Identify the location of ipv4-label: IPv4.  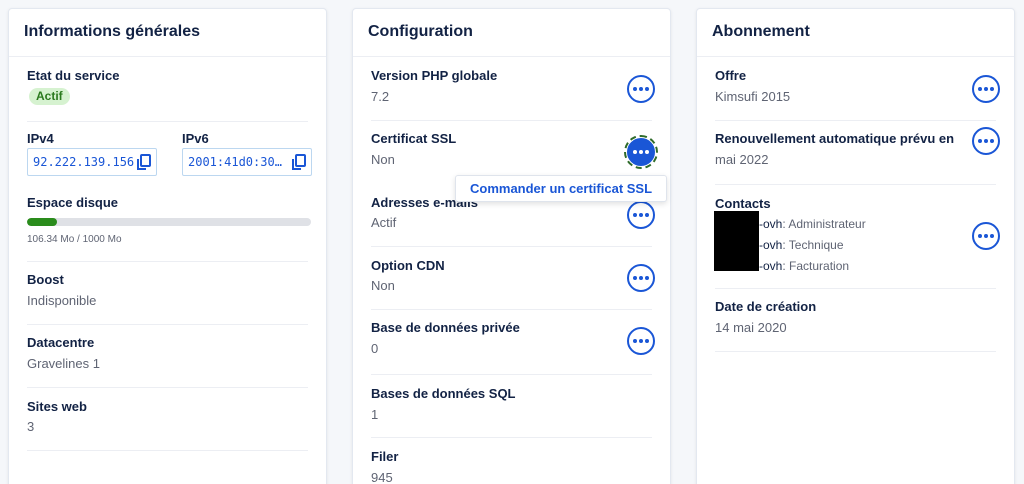
(40, 138).